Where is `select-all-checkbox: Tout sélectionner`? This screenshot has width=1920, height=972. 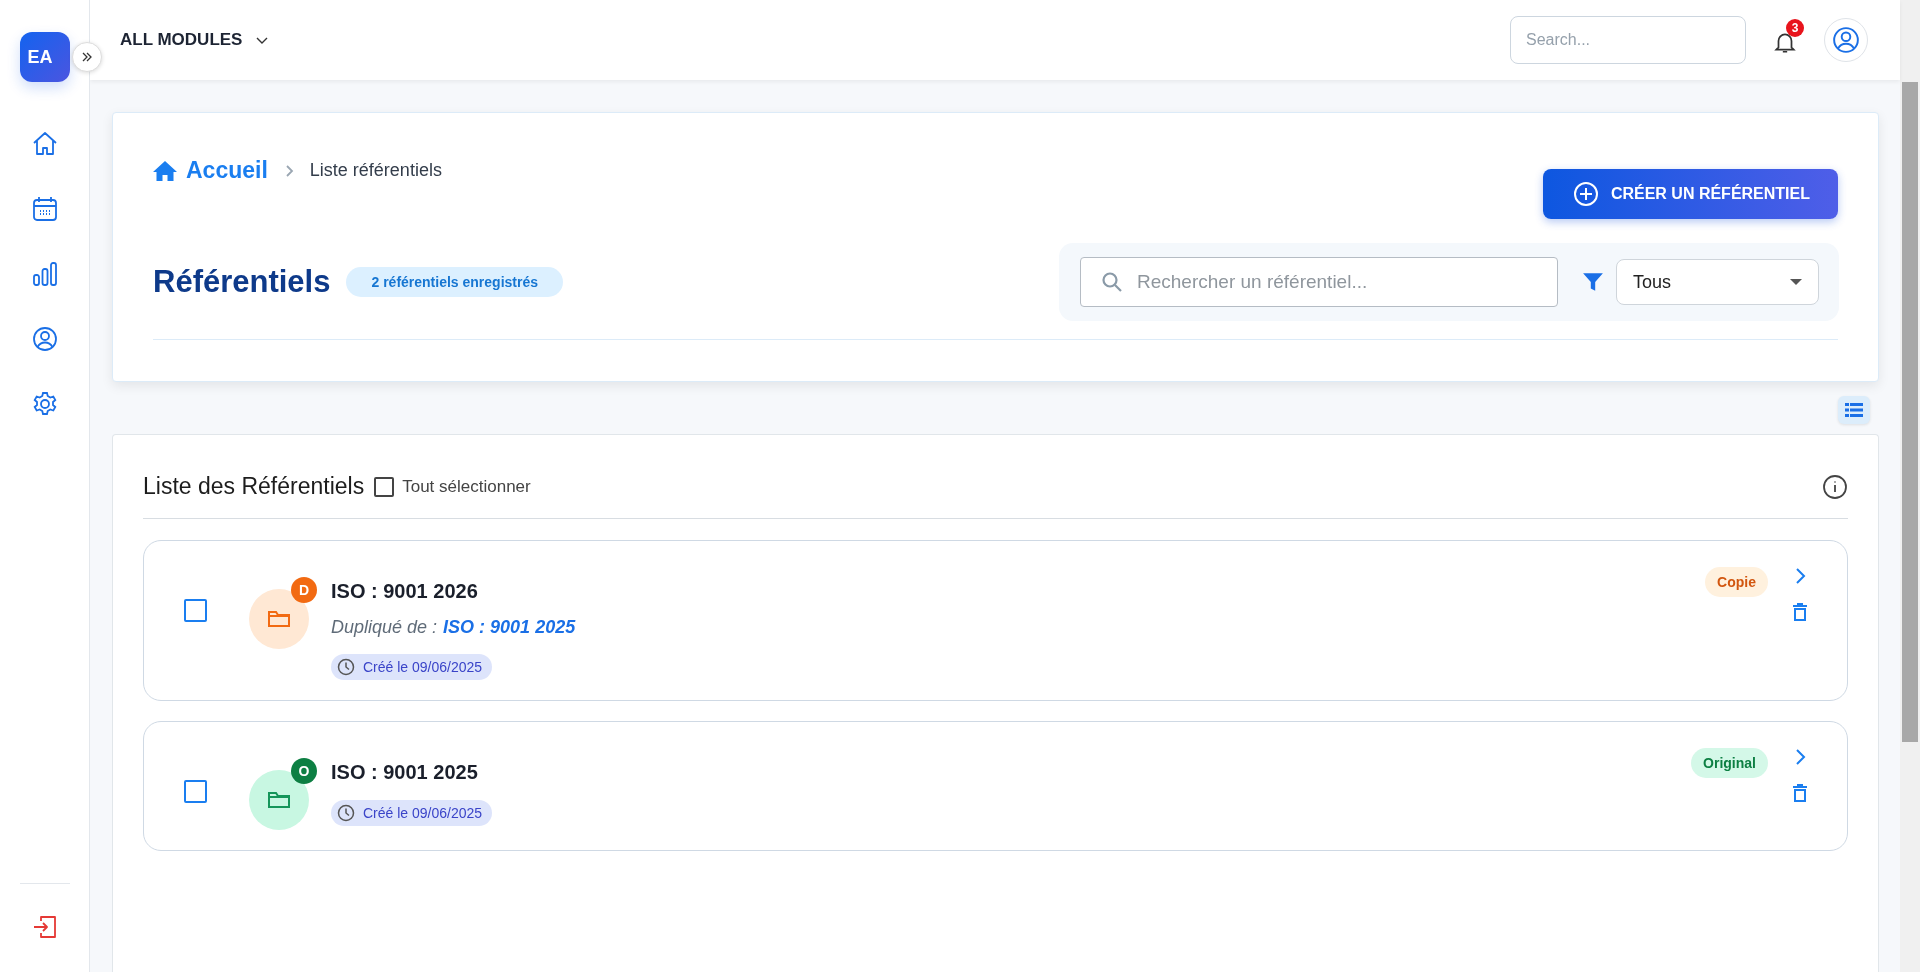
select-all-checkbox: Tout sélectionner is located at coordinates (452, 486).